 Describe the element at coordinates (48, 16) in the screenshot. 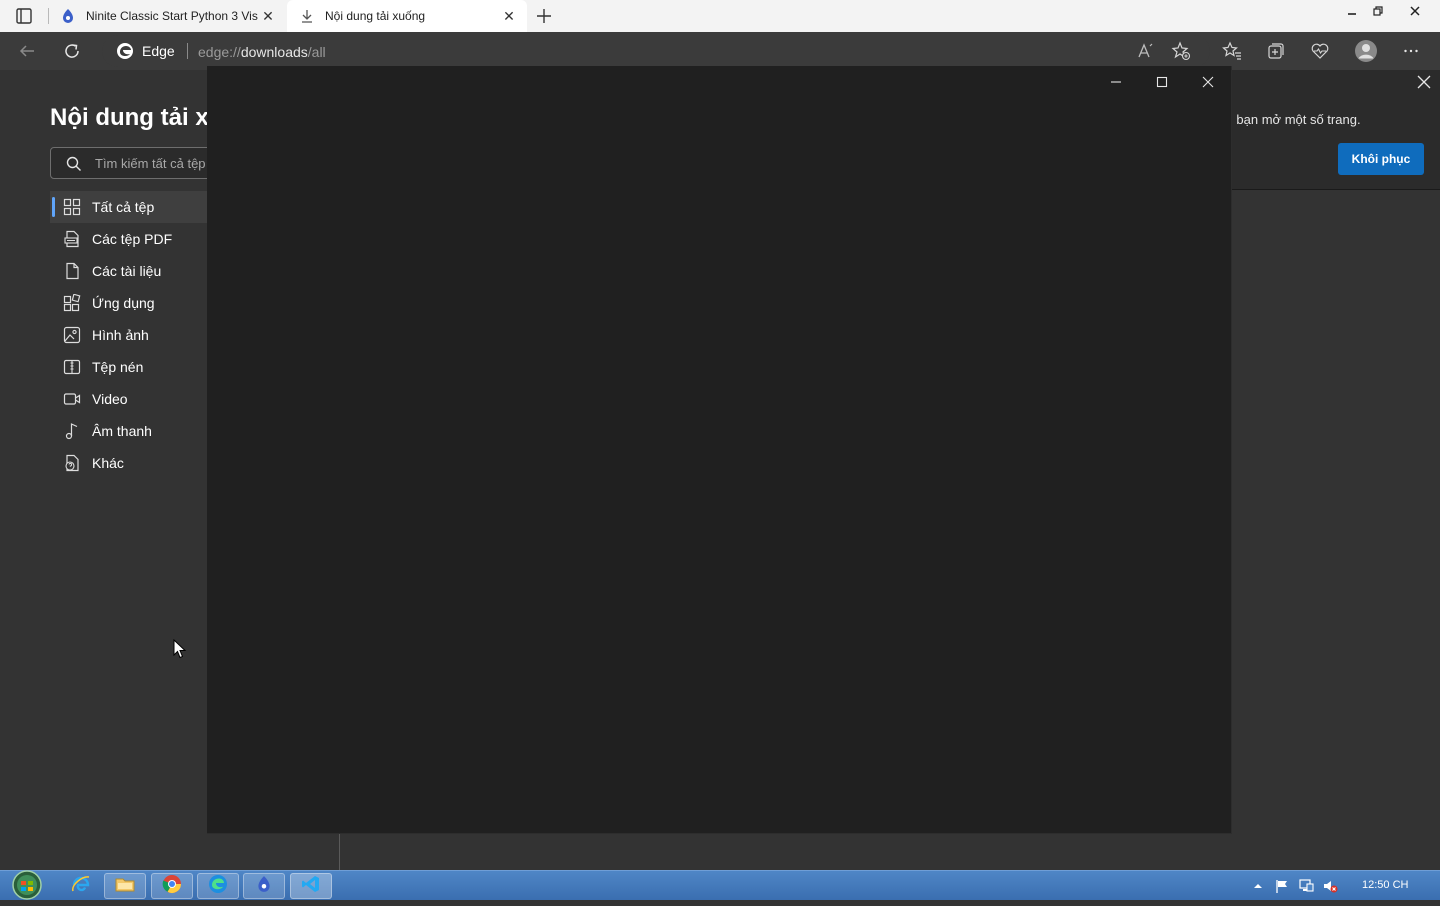

I see `tab-separator` at that location.